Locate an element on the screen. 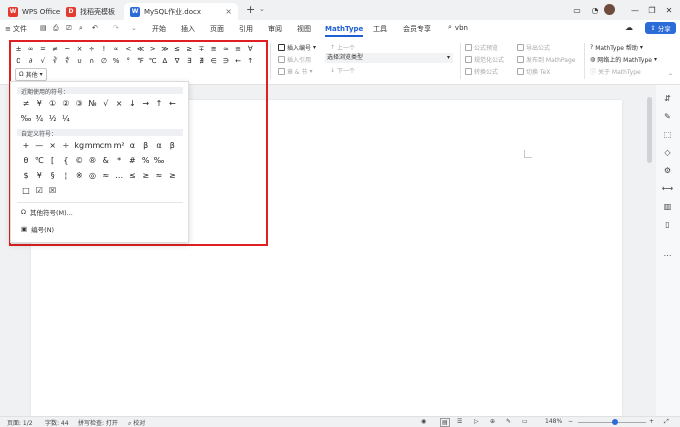 This screenshot has width=680, height=427. about-mathtype-button: ⓘ 关于 MathType is located at coordinates (615, 71).